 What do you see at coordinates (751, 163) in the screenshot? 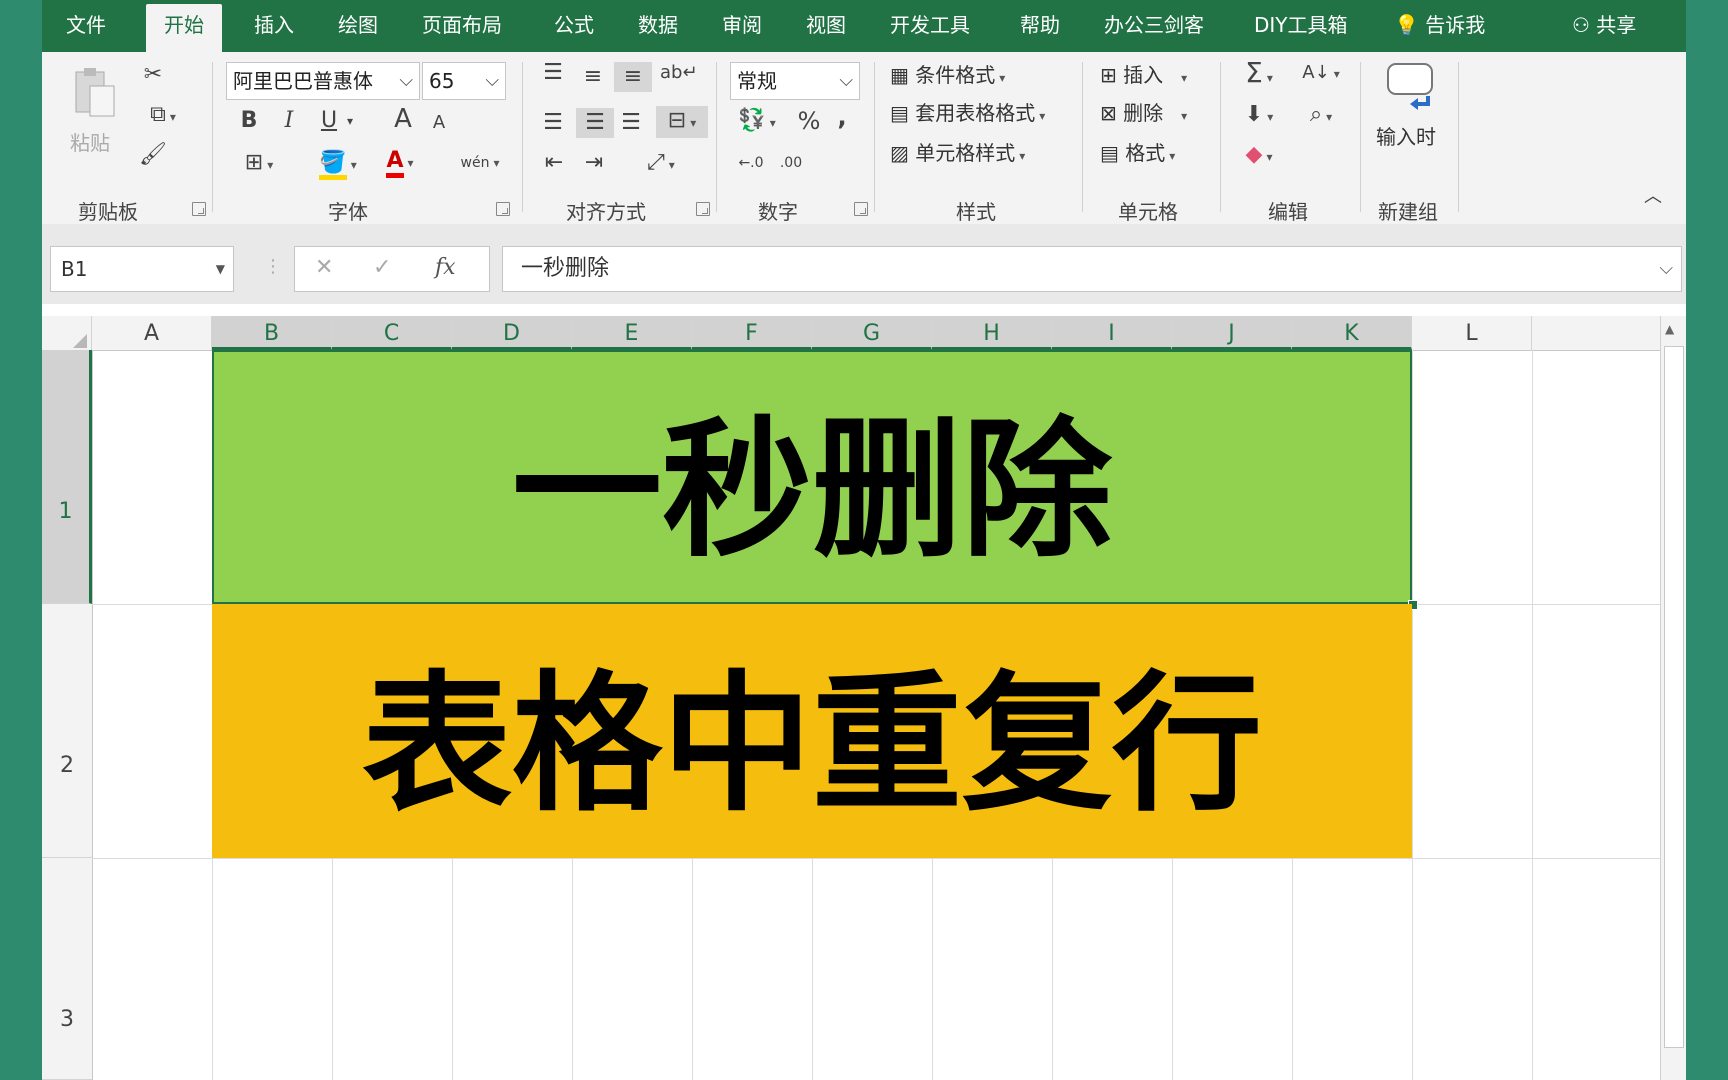
I see `increase-decimal-button: ←.0` at bounding box center [751, 163].